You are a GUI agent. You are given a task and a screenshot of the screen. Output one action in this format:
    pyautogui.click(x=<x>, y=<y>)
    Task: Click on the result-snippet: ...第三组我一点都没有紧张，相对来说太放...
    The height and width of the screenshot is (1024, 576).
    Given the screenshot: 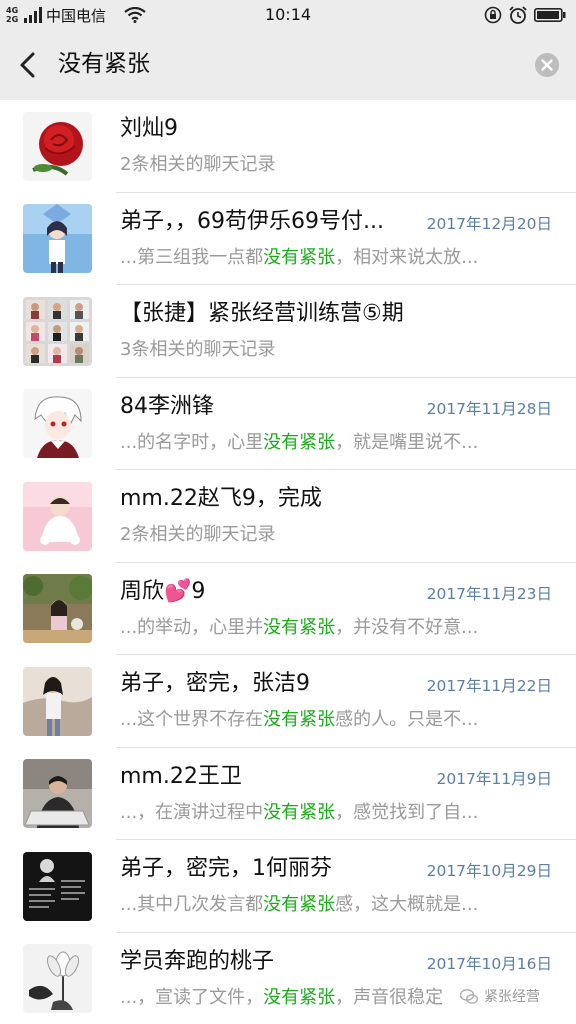 What is the action you would take?
    pyautogui.click(x=299, y=258)
    